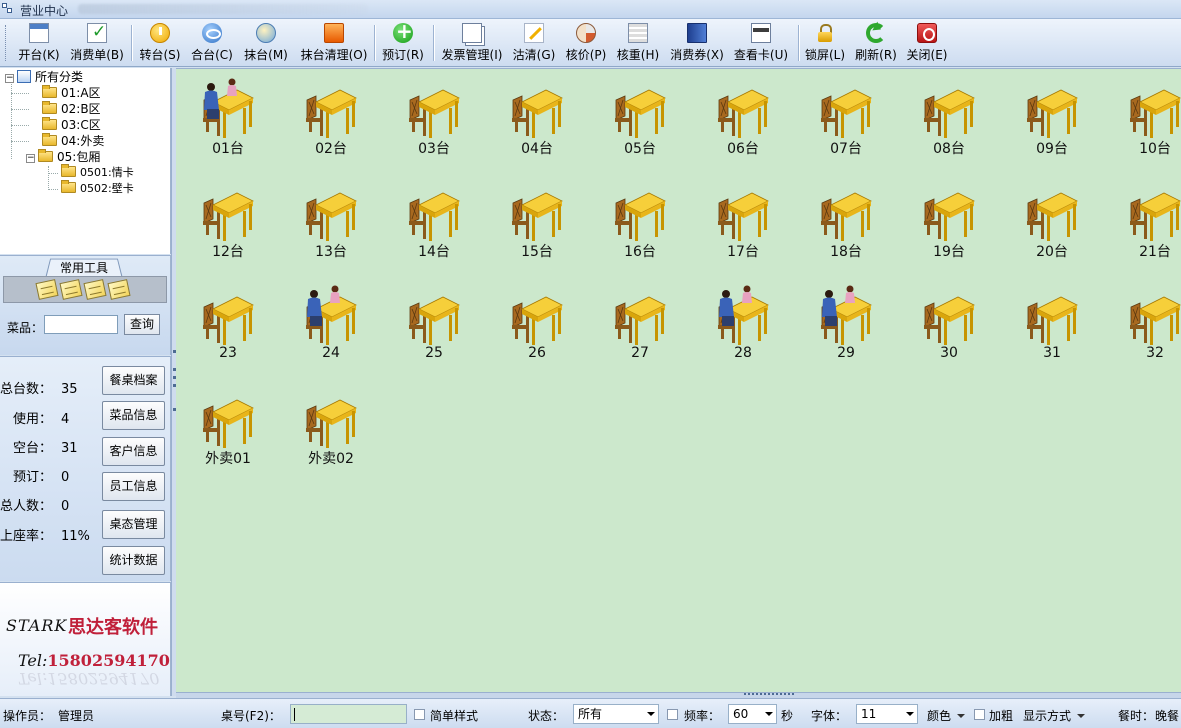 Image resolution: width=1181 pixels, height=728 pixels. I want to click on dining-table: 12台, so click(228, 222).